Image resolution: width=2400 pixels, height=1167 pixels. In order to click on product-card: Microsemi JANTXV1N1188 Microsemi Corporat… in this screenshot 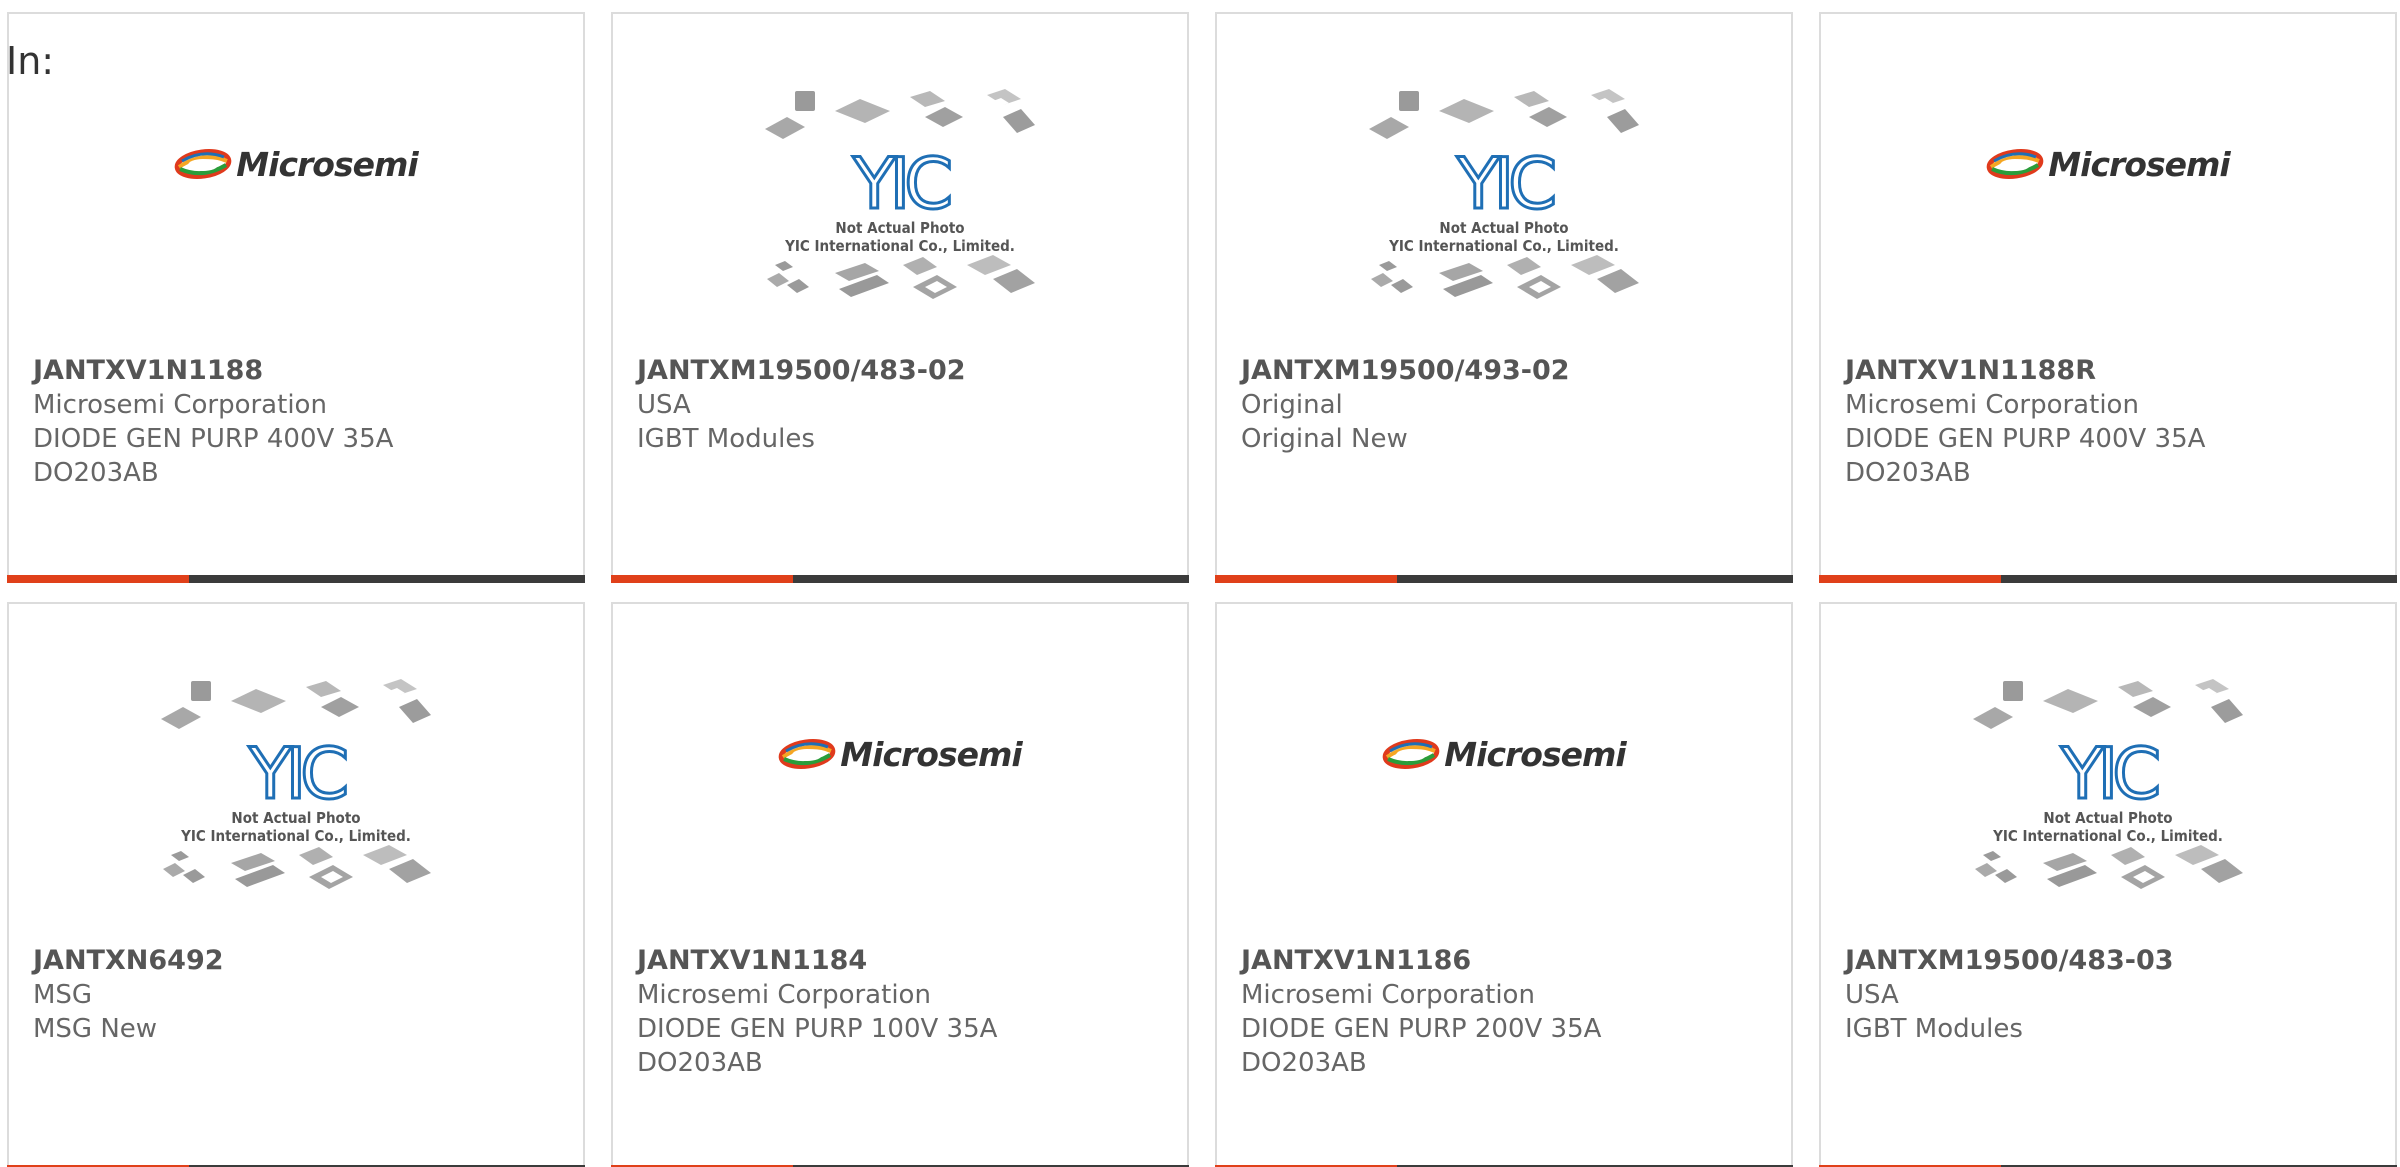, I will do `click(296, 297)`.